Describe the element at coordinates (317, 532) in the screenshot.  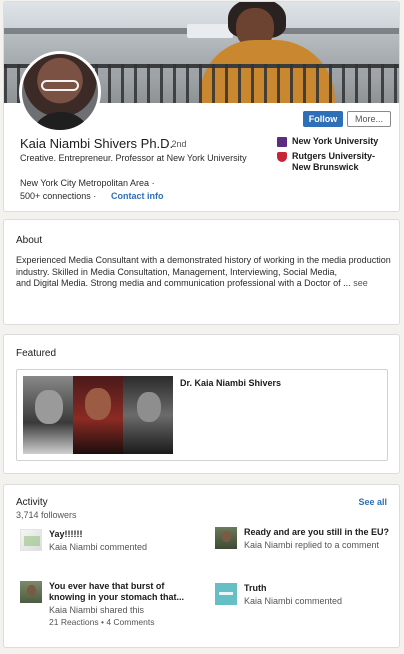
I see `activity-title: Ready and are you still in the EU?` at that location.